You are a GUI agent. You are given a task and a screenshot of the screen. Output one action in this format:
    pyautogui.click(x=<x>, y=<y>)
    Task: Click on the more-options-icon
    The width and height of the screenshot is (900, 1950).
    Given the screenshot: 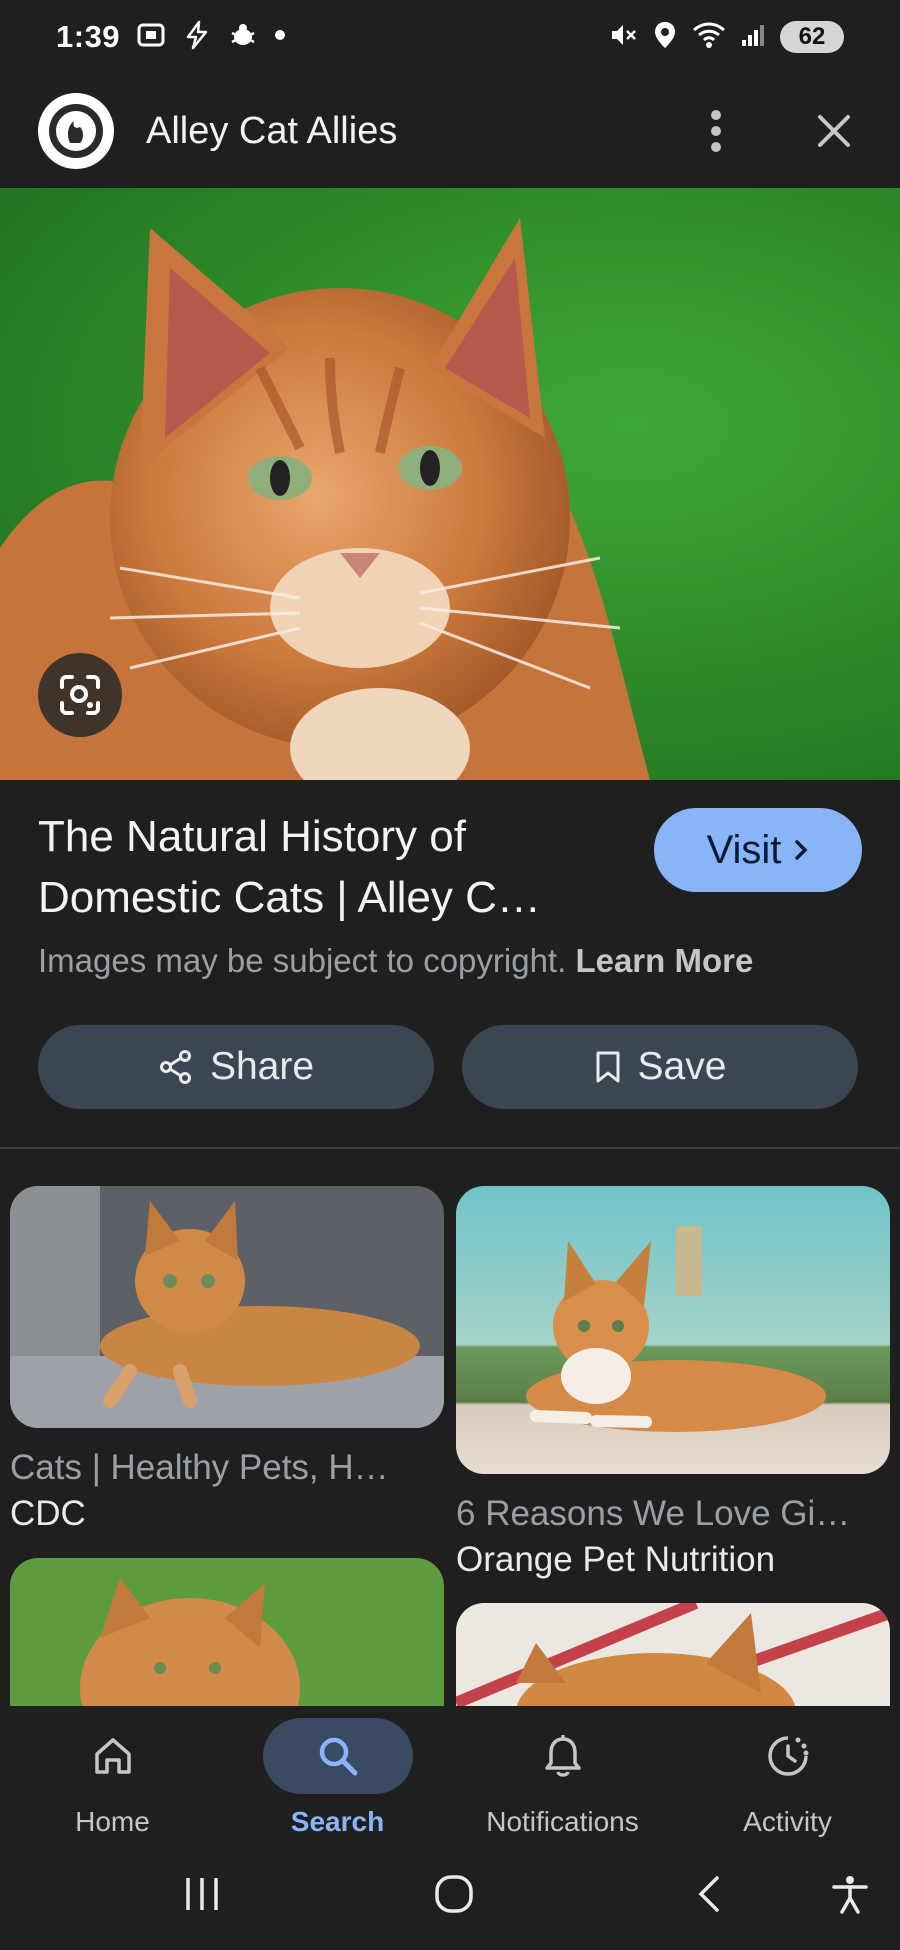 What is the action you would take?
    pyautogui.click(x=716, y=131)
    